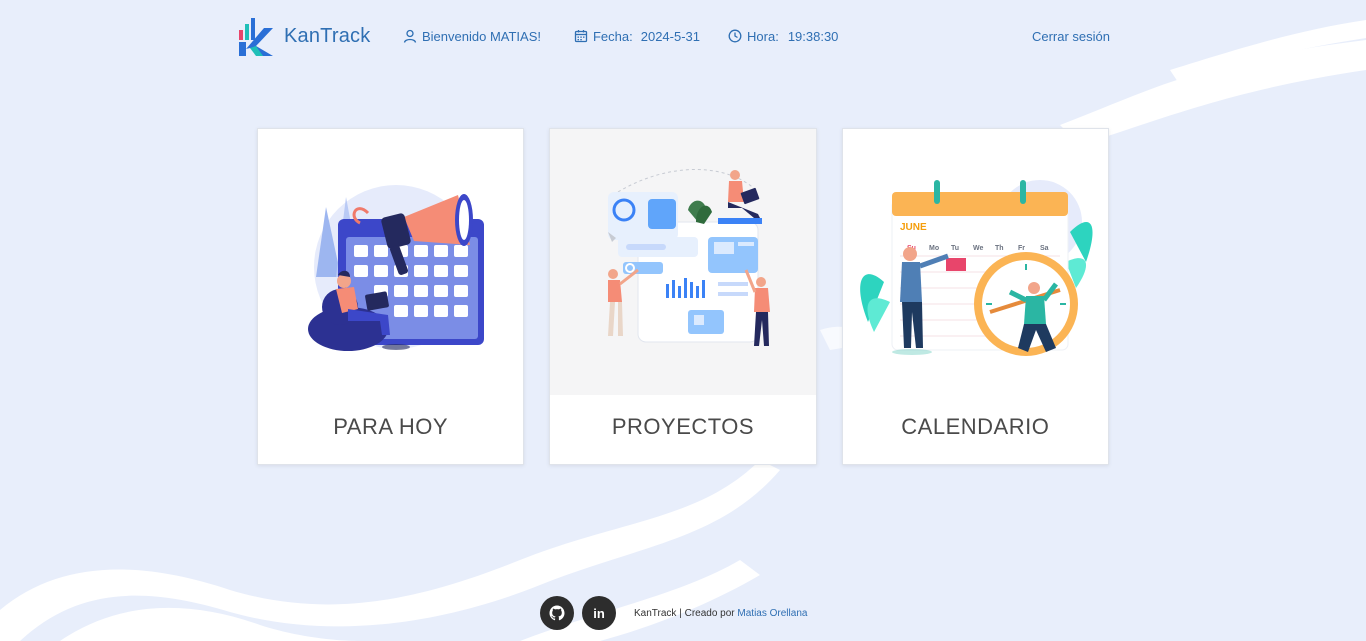 The width and height of the screenshot is (1366, 641). I want to click on welcome-message: Bienvenido MATIAS!, so click(472, 36).